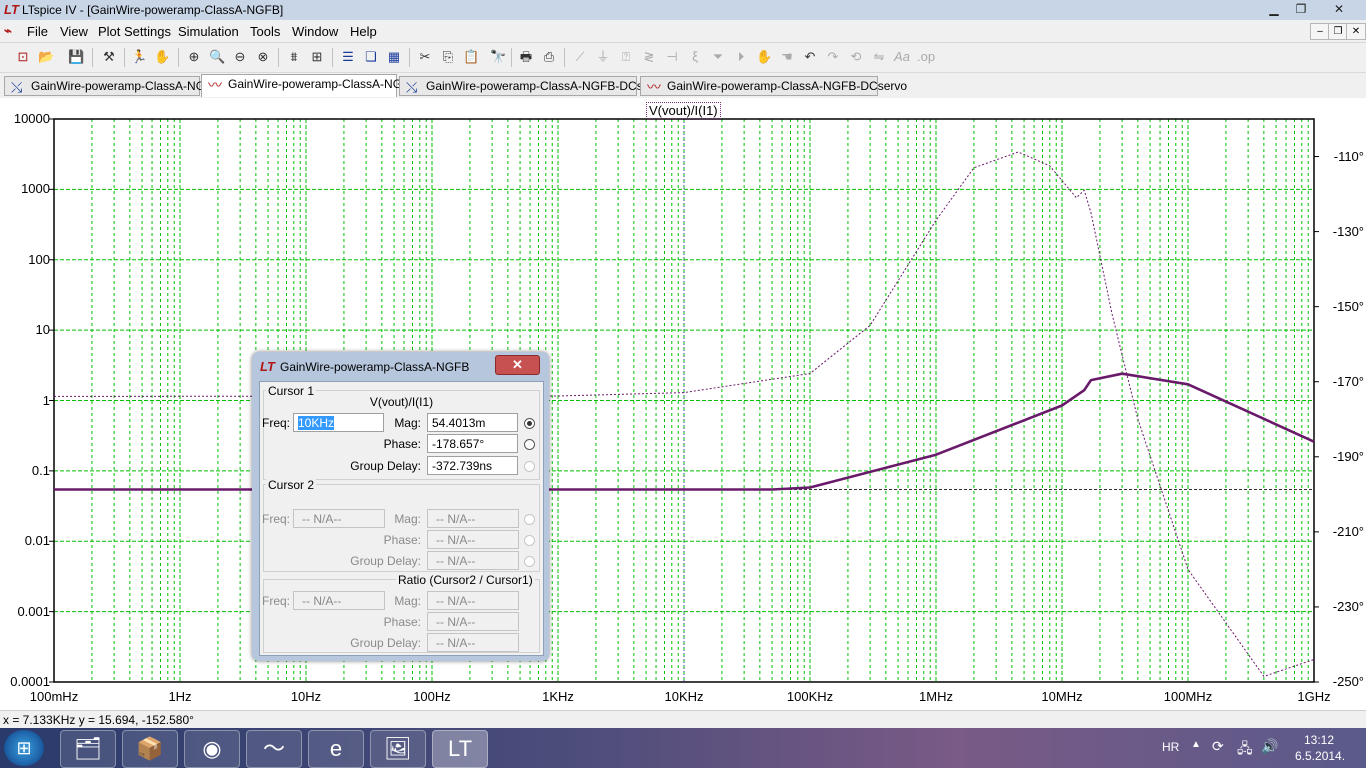 This screenshot has width=1366, height=768. What do you see at coordinates (1274, 9) in the screenshot?
I see `minimize-button: ▁` at bounding box center [1274, 9].